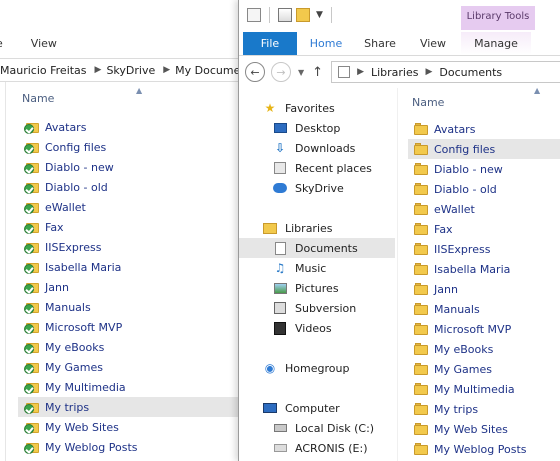 The width and height of the screenshot is (560, 461). I want to click on nav-libraries: Libraries, so click(317, 228).